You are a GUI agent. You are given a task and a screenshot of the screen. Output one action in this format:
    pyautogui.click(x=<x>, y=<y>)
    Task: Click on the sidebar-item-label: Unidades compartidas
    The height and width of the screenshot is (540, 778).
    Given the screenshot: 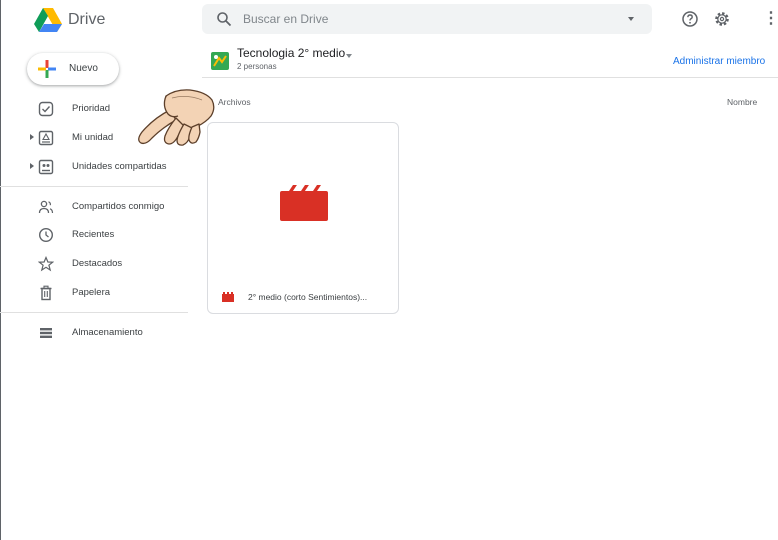 What is the action you would take?
    pyautogui.click(x=119, y=166)
    